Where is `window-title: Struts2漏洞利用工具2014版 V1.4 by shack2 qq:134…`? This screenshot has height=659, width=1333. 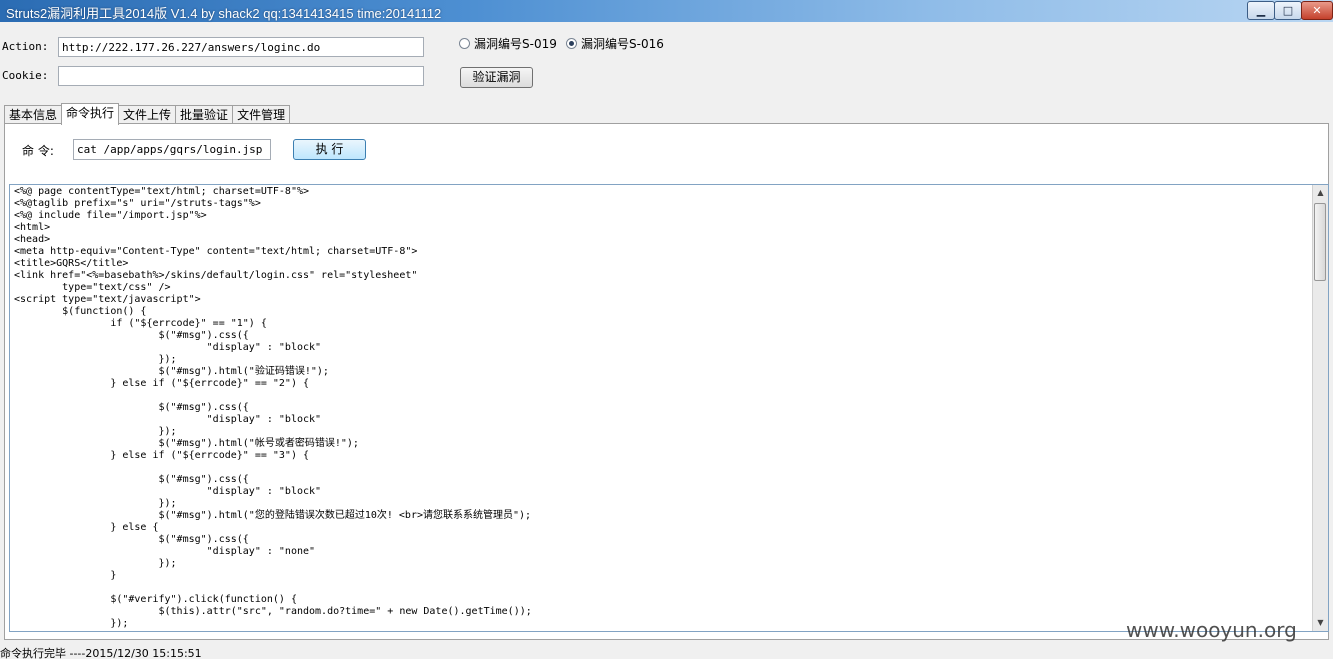 window-title: Struts2漏洞利用工具2014版 V1.4 by shack2 qq:134… is located at coordinates (224, 13).